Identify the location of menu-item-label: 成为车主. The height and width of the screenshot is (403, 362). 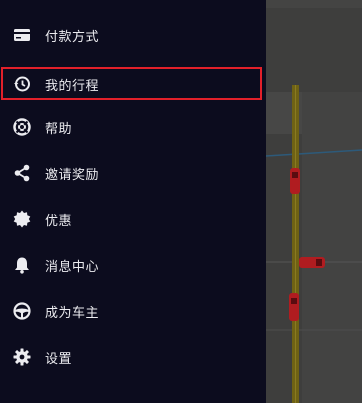
(72, 313).